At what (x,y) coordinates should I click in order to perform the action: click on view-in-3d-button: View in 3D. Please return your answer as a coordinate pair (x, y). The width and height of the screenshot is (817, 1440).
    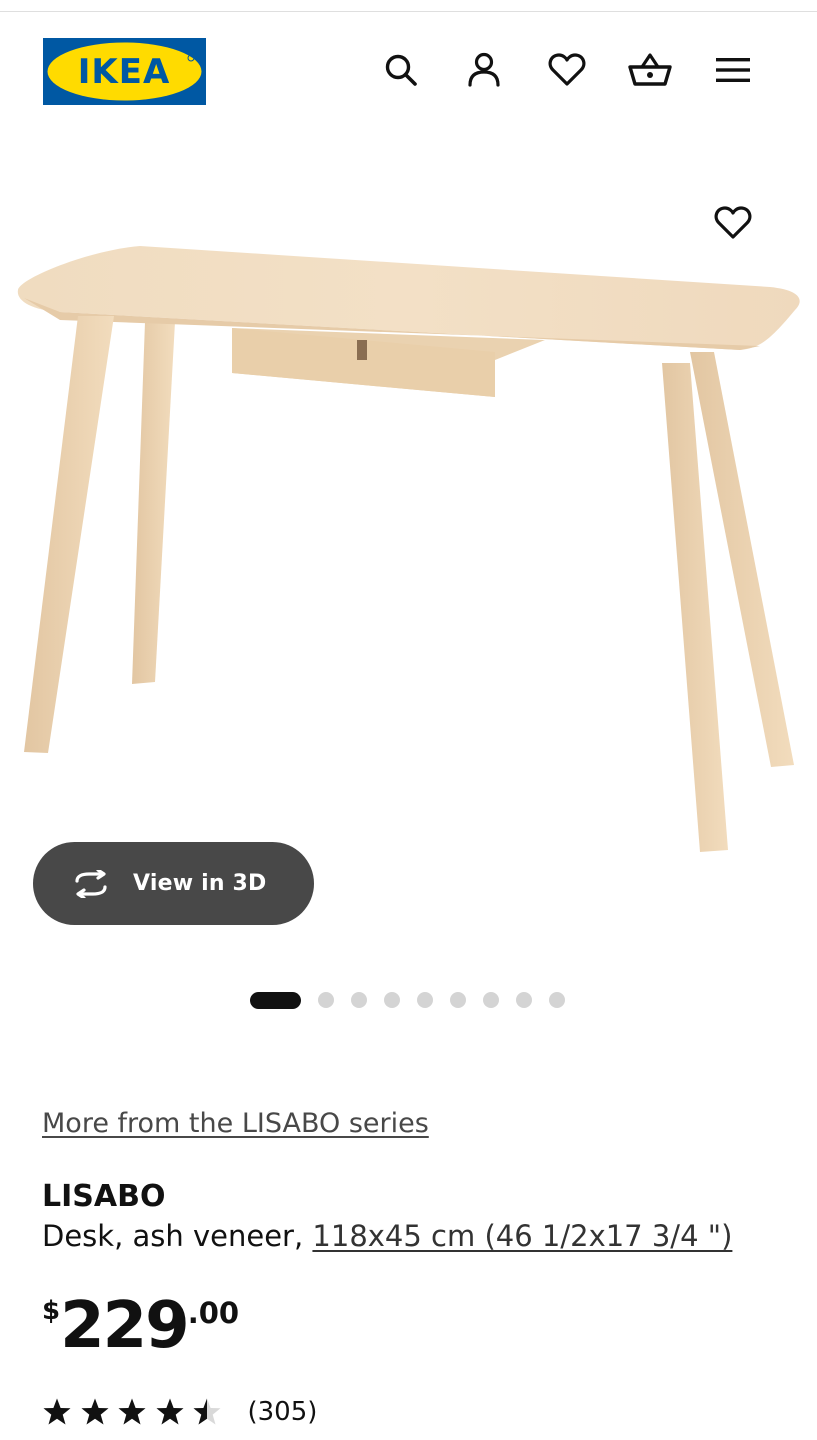
    Looking at the image, I should click on (173, 883).